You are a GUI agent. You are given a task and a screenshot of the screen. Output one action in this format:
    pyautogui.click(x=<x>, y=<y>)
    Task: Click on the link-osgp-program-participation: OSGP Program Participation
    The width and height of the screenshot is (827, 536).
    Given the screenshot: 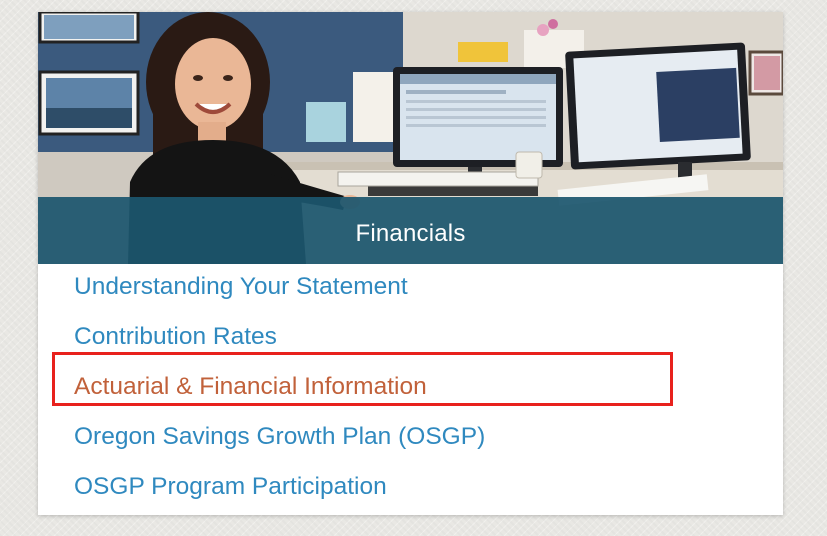 What is the action you would take?
    pyautogui.click(x=410, y=487)
    